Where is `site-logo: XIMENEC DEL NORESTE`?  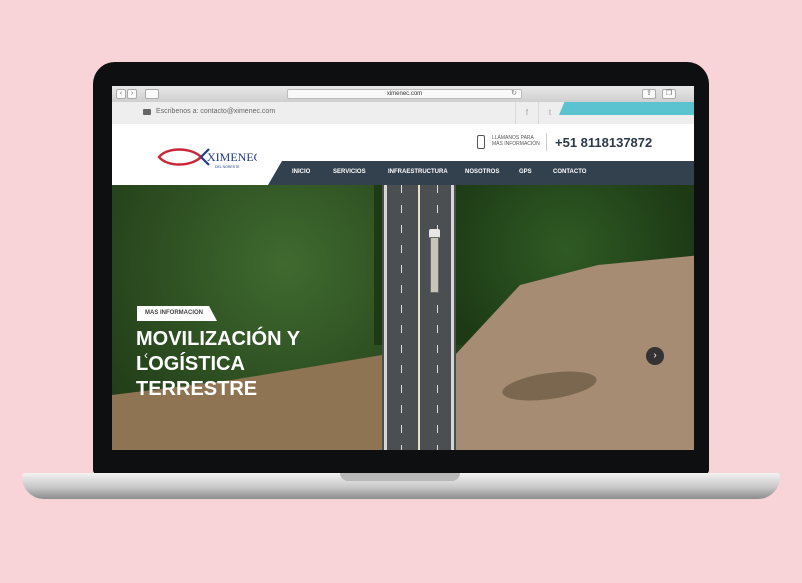
site-logo: XIMENEC DEL NORESTE is located at coordinates (209, 157).